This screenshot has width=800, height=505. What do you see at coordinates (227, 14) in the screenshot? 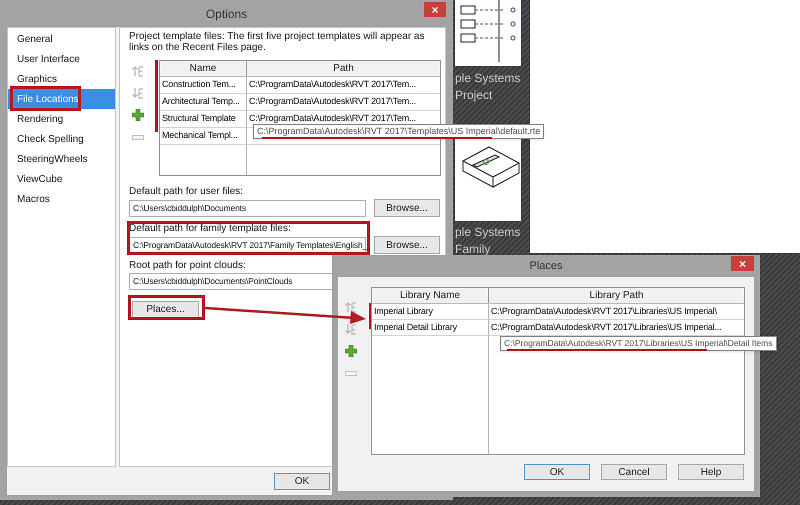
I see `window-title: Options` at bounding box center [227, 14].